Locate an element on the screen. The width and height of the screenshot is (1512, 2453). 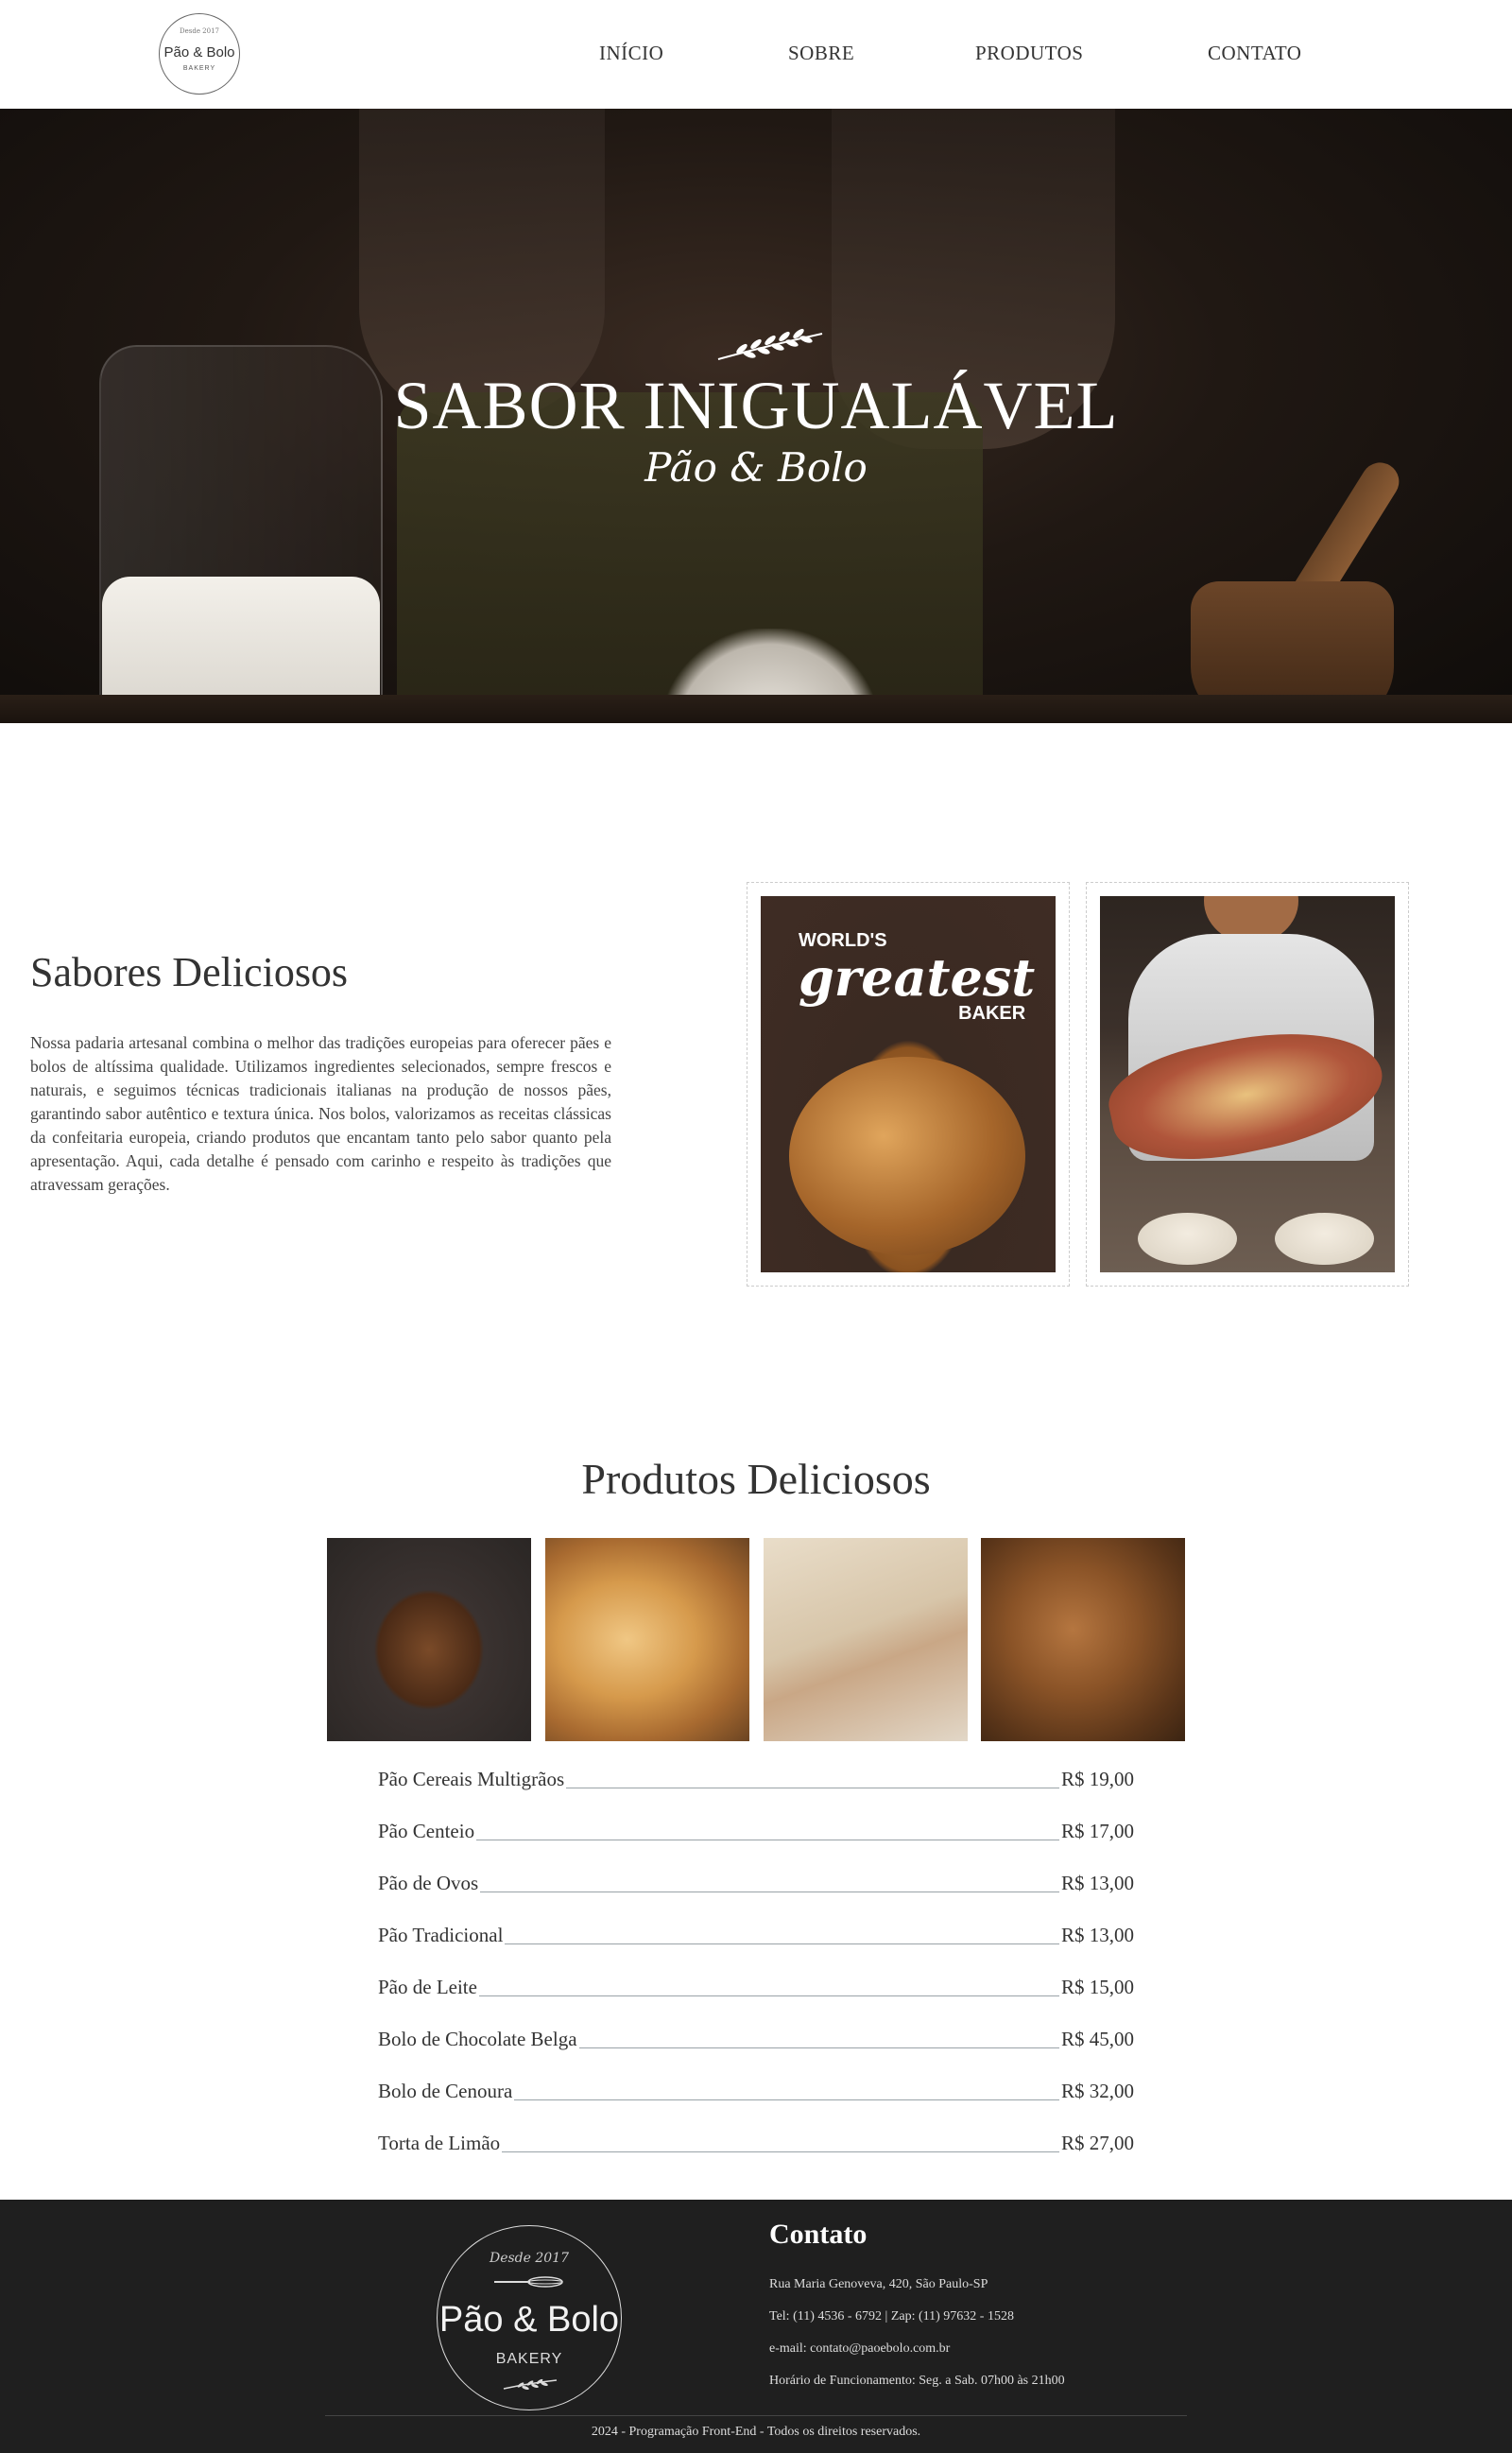
footer-logo: Desde 2017 Pão & Bolo BAKERY is located at coordinates (529, 2317).